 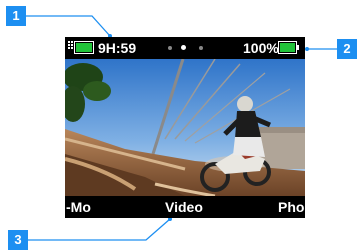 What do you see at coordinates (347, 49) in the screenshot?
I see `callout-badge-2: 2` at bounding box center [347, 49].